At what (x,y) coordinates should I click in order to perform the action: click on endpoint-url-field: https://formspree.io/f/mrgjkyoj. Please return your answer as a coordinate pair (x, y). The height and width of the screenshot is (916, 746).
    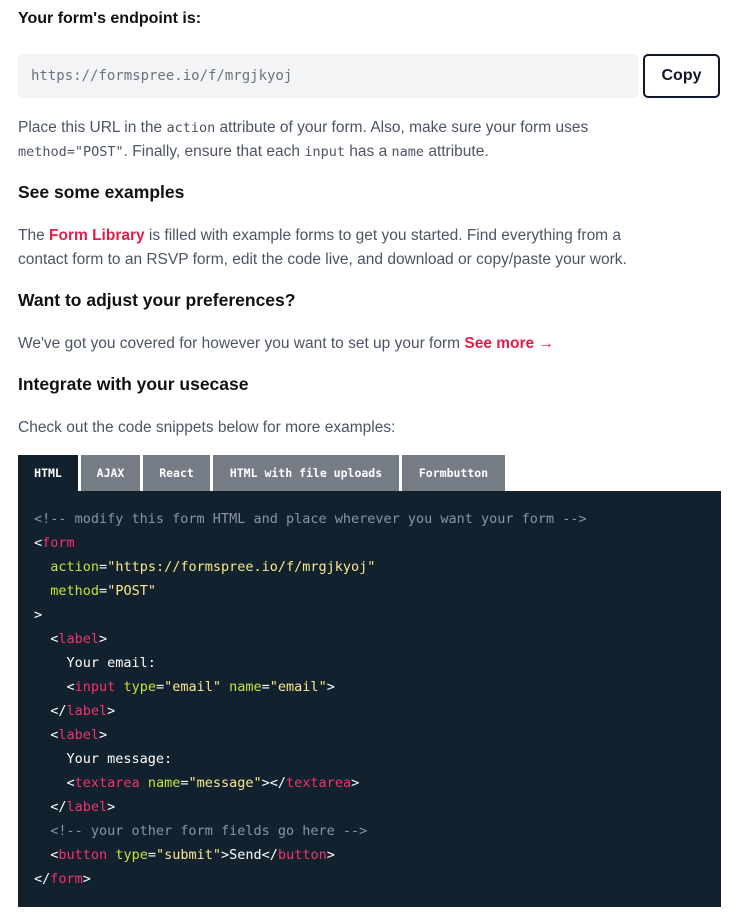
    Looking at the image, I should click on (328, 76).